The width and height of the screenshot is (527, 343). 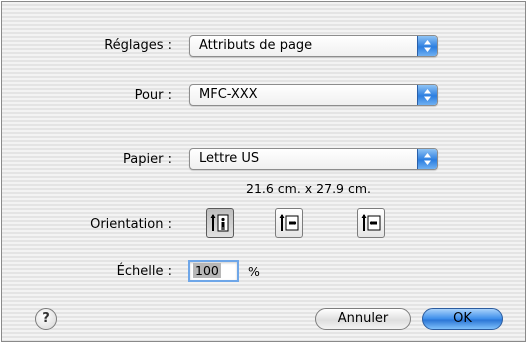 I want to click on paper-dimensions: 21.6 cm. x 27.9 cm., so click(x=308, y=188).